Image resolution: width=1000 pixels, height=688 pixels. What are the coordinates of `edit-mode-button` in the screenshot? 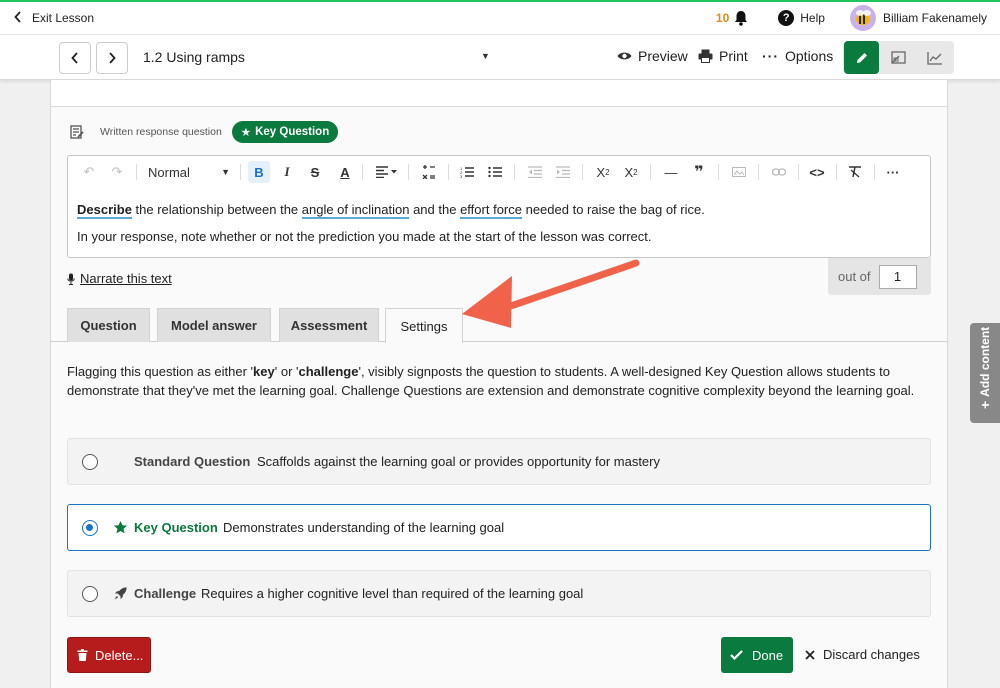 It's located at (861, 57).